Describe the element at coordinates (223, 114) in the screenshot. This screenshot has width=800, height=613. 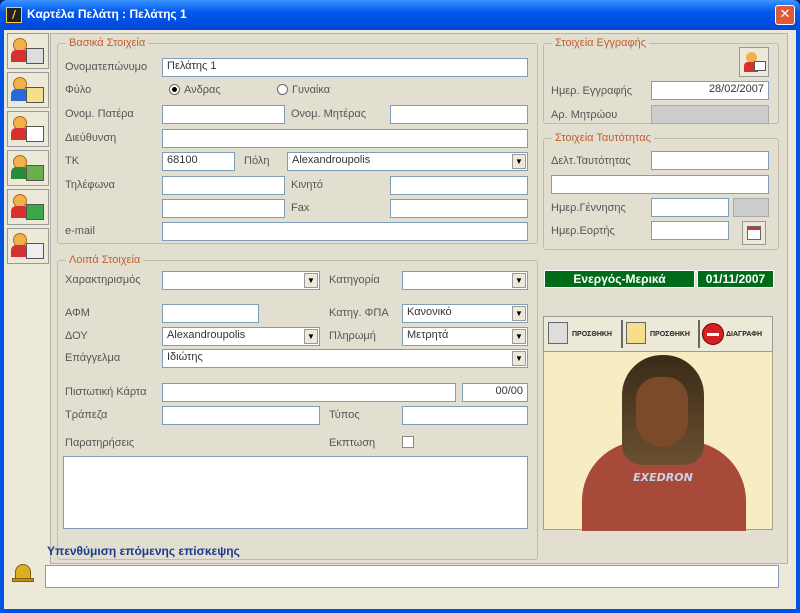
I see `father-input` at that location.